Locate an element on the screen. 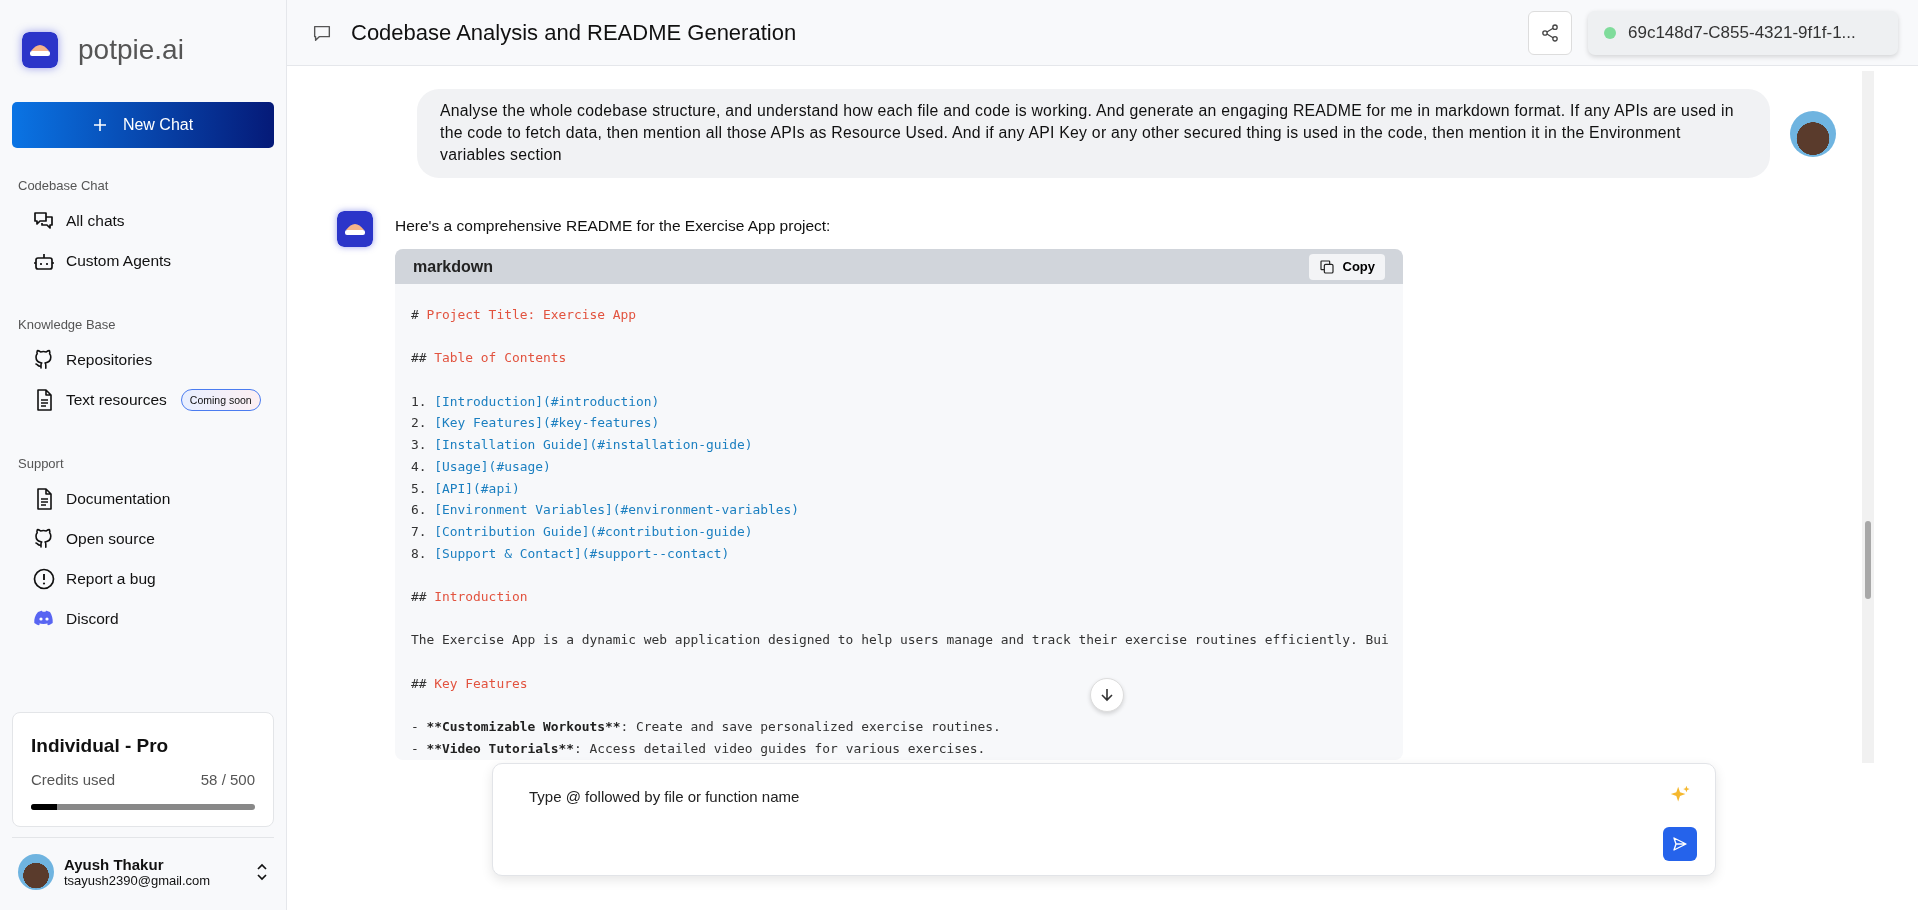 This screenshot has width=1918, height=910. section-heading: Knowledge Base is located at coordinates (67, 324).